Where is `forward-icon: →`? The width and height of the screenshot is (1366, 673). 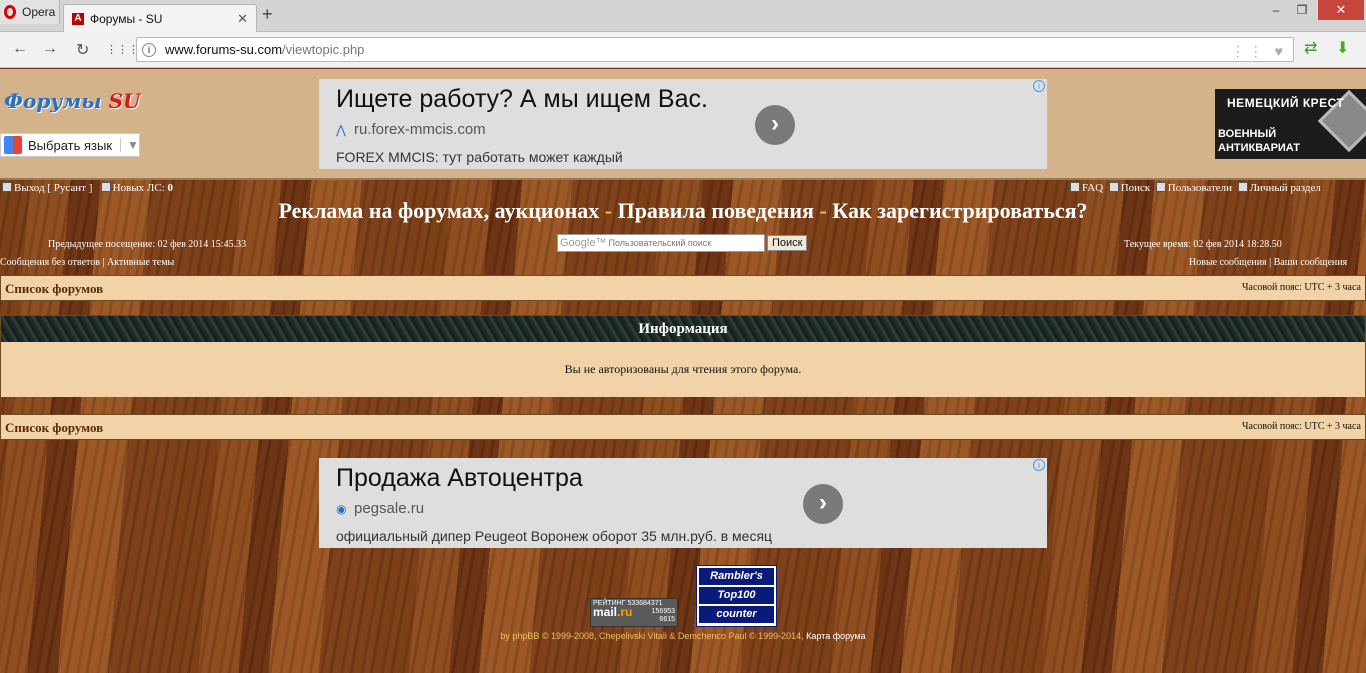 forward-icon: → is located at coordinates (50, 49).